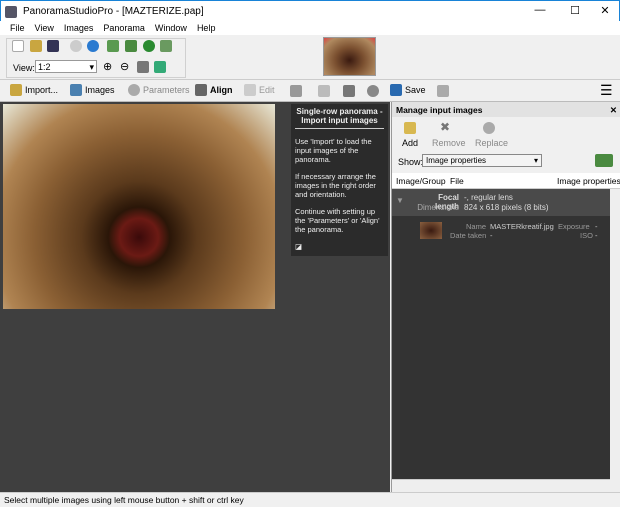  Describe the element at coordinates (449, 143) in the screenshot. I see `remove-button: Remove` at that location.